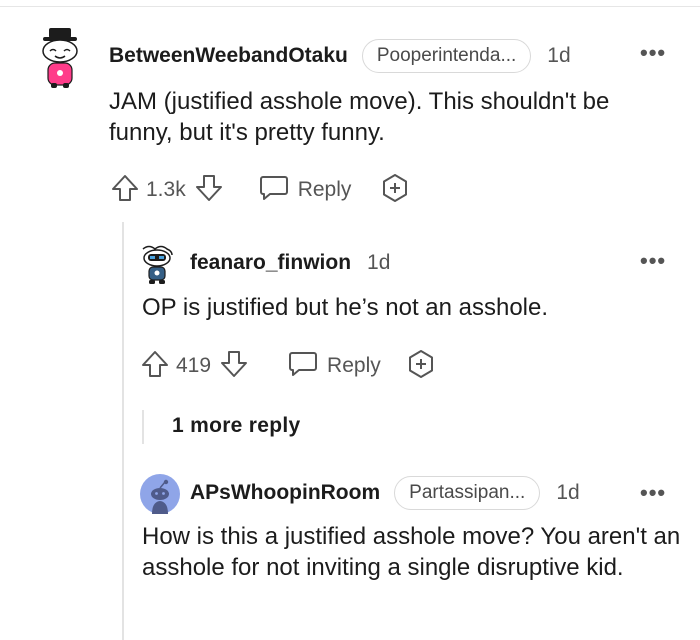 The image size is (700, 640). Describe the element at coordinates (194, 365) in the screenshot. I see `vote-count: 419` at that location.